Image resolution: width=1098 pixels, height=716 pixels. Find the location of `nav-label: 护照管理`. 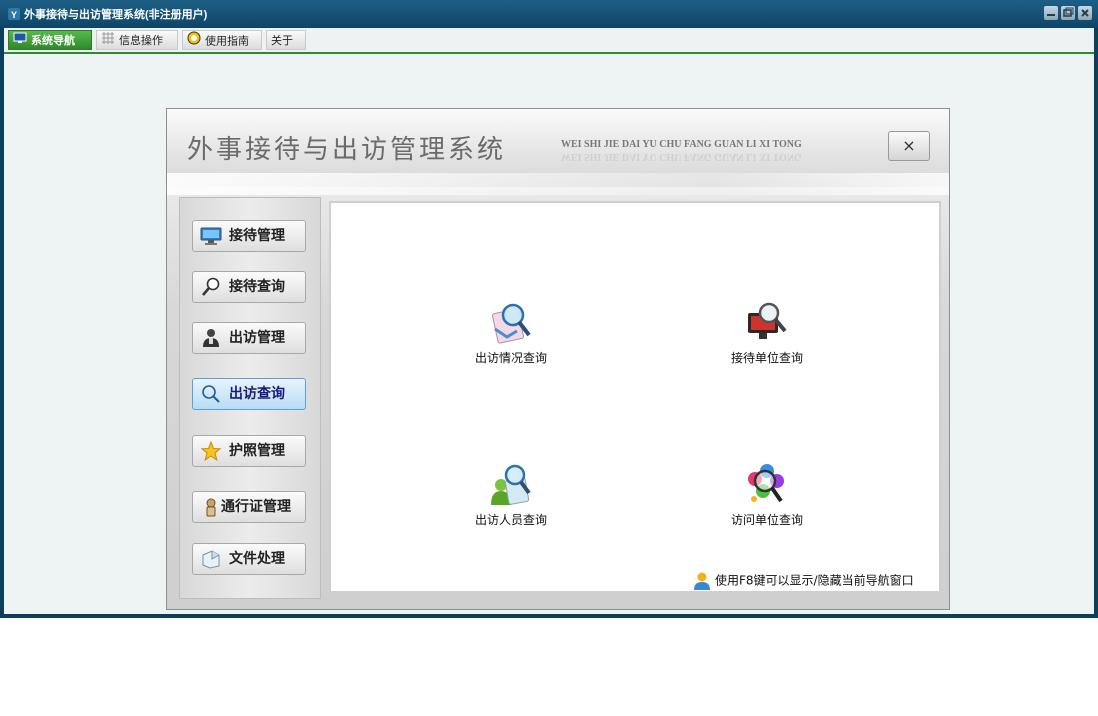

nav-label: 护照管理 is located at coordinates (257, 451).